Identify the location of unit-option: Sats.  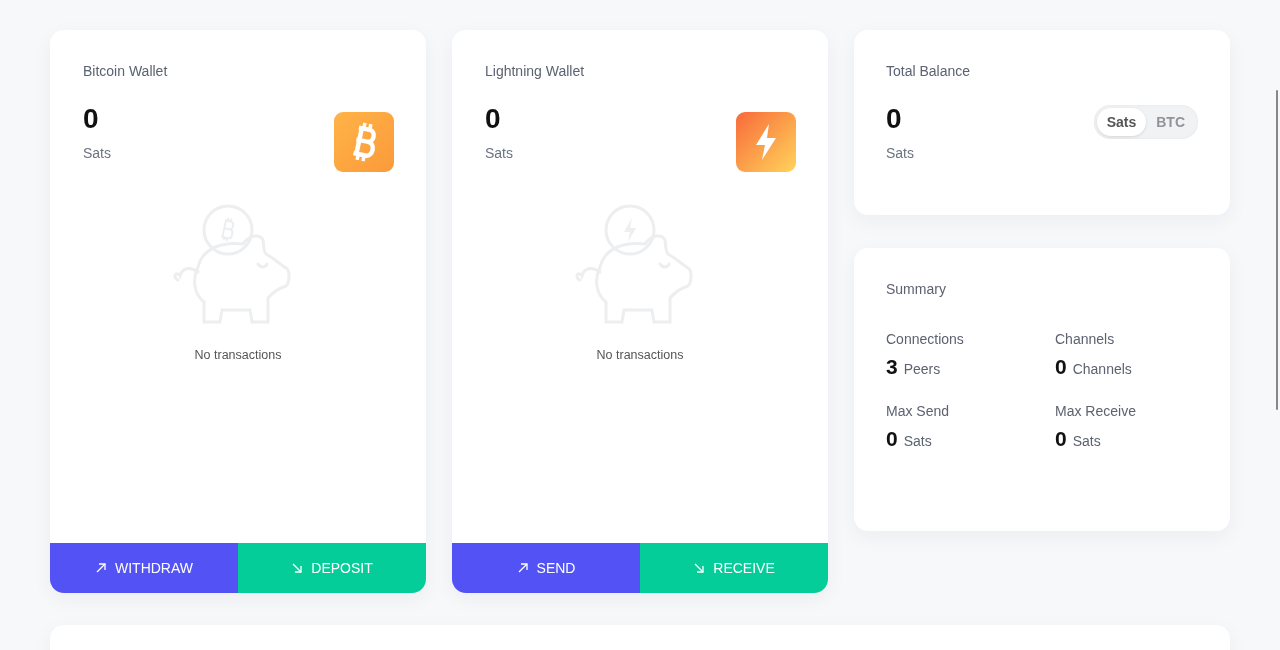
(1121, 122).